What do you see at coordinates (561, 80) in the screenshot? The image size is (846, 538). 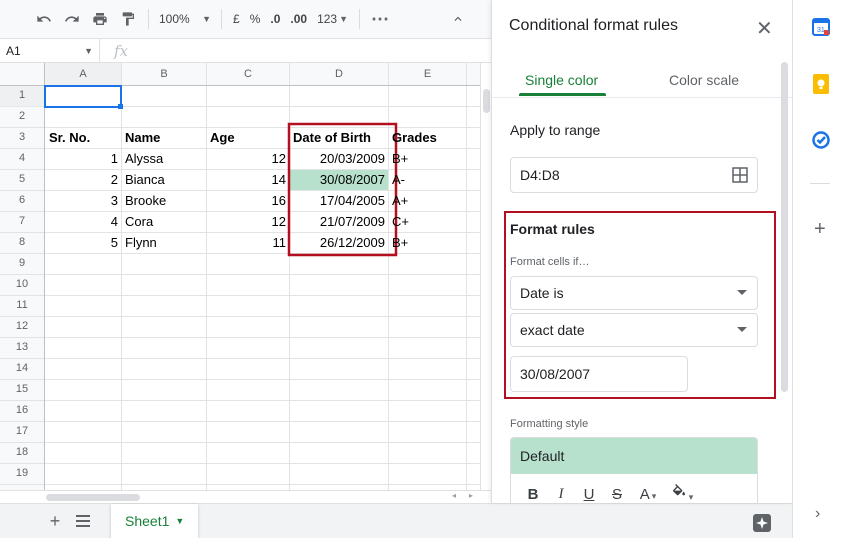 I see `tab-single-color: Single color` at bounding box center [561, 80].